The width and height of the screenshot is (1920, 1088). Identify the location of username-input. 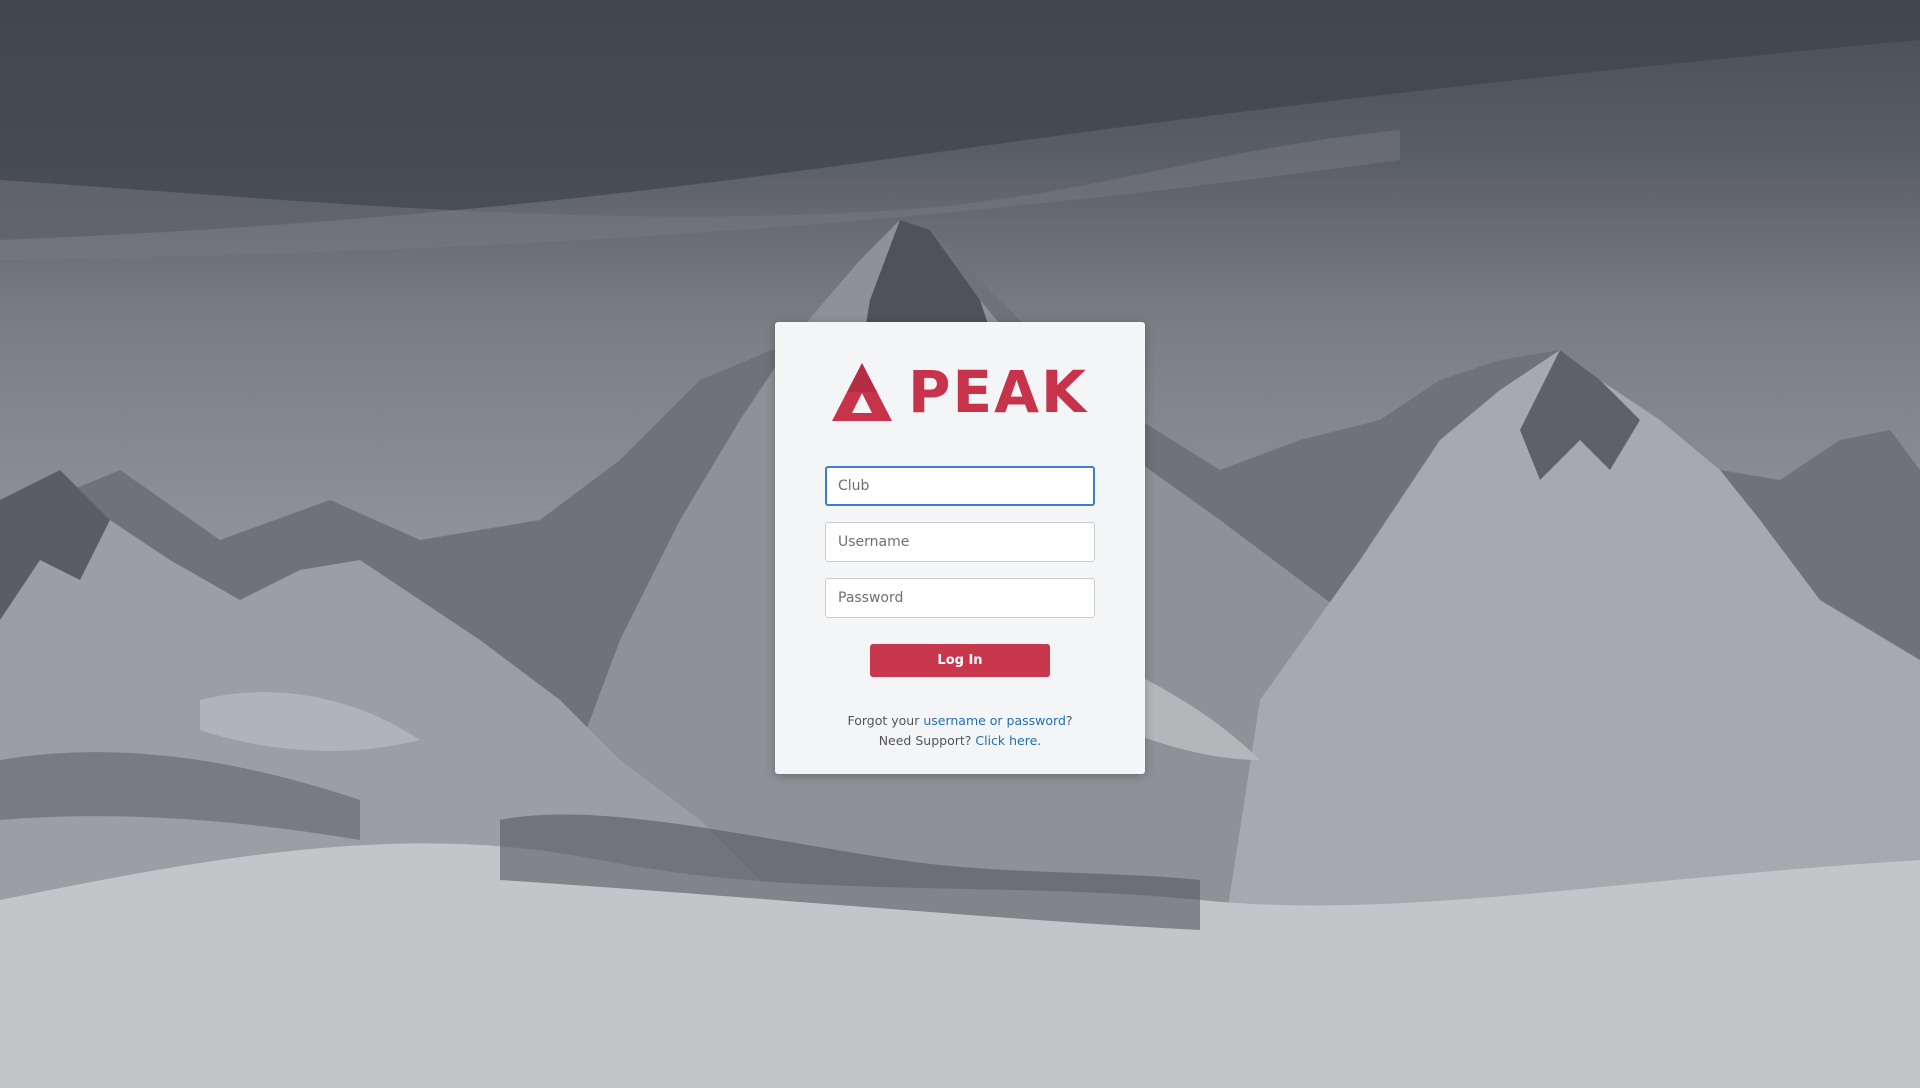
(960, 542).